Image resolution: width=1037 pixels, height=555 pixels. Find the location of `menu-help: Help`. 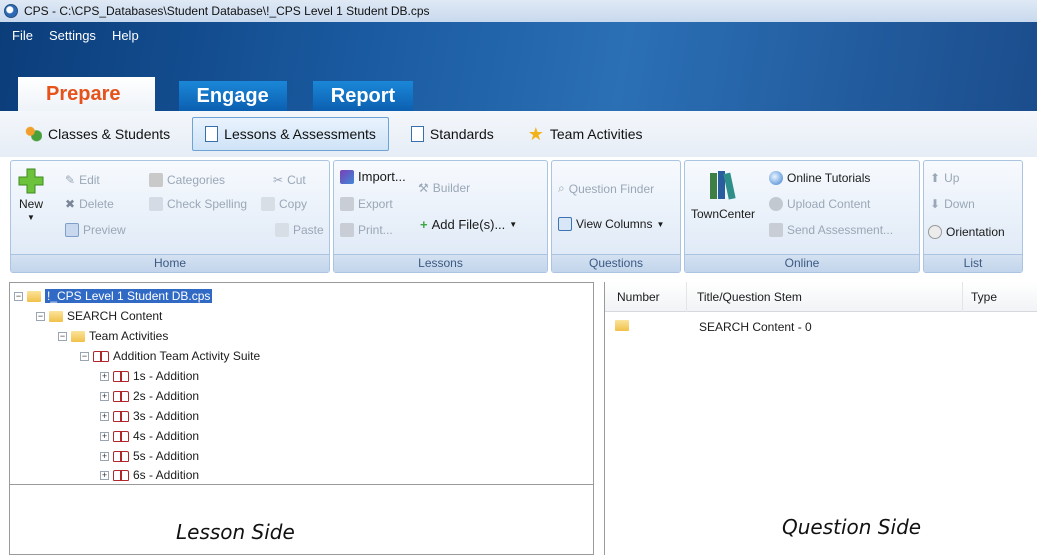

menu-help: Help is located at coordinates (125, 35).